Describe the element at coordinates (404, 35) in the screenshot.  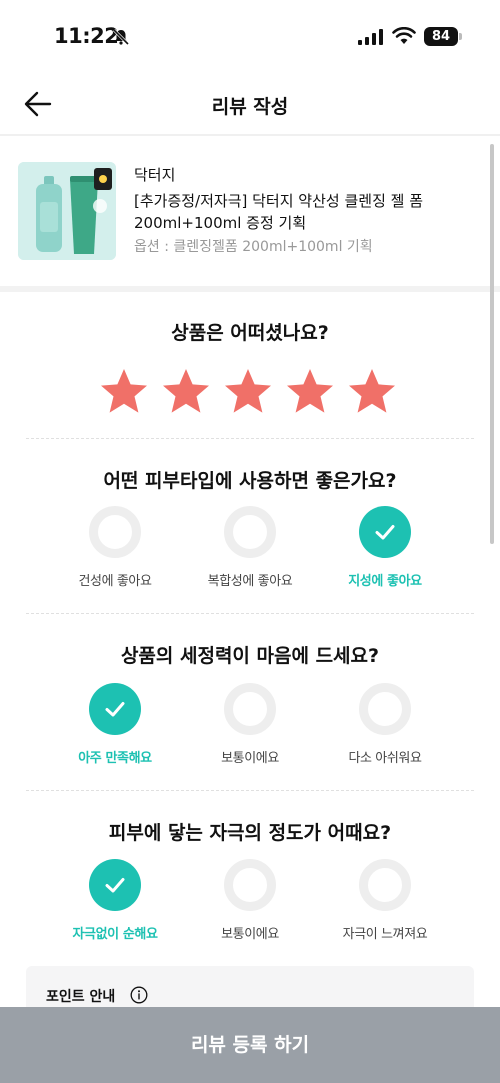
I see `wifi-icon` at that location.